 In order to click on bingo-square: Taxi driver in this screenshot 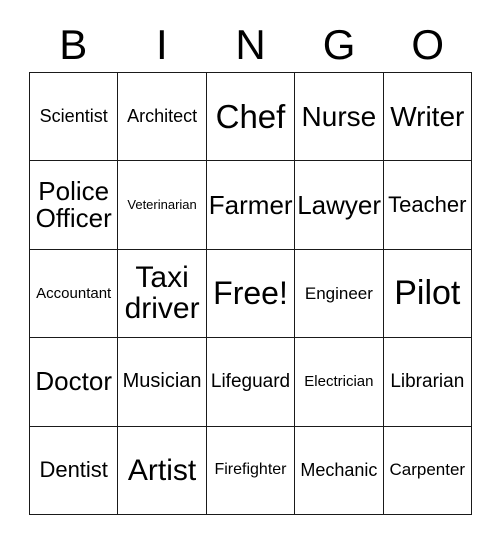, I will do `click(162, 294)`.